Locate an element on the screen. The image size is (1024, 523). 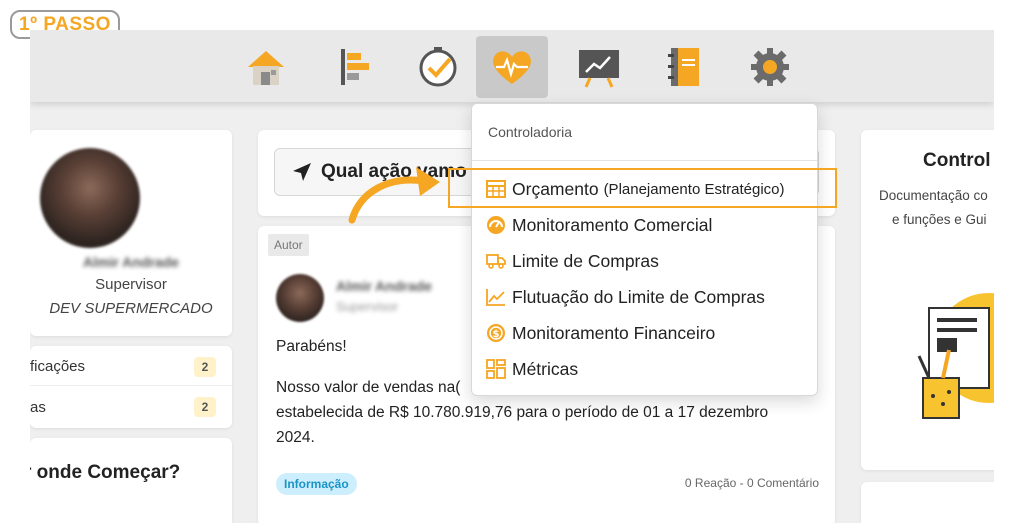
menu-item-flutuacao-limite: Flutuação do Limite de Compras is located at coordinates (625, 297).